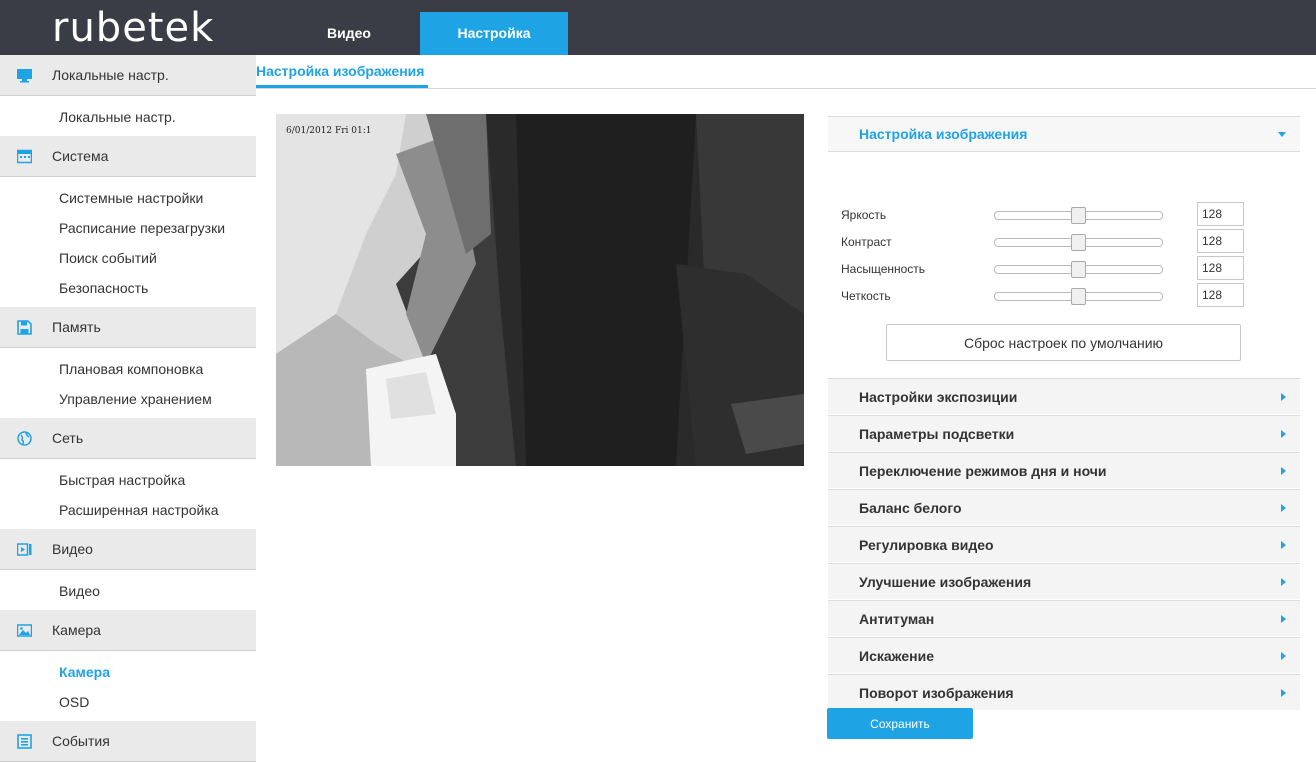 The width and height of the screenshot is (1316, 762). I want to click on image-icon, so click(24, 630).